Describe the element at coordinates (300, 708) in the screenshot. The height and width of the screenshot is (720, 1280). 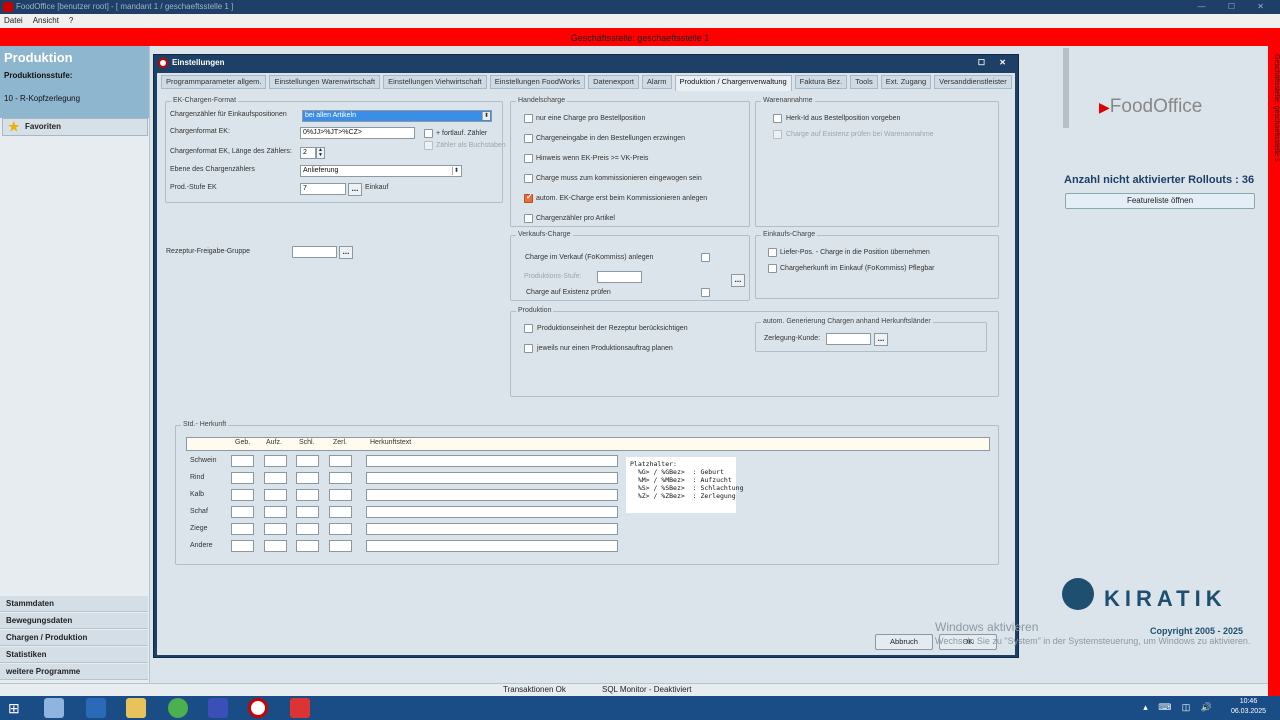
I see `foodoffice-alt-icon` at that location.